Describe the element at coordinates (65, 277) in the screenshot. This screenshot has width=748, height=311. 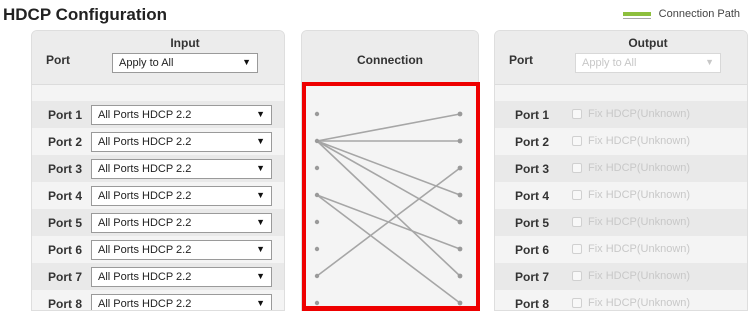
I see `input-port-label: Port 7` at that location.